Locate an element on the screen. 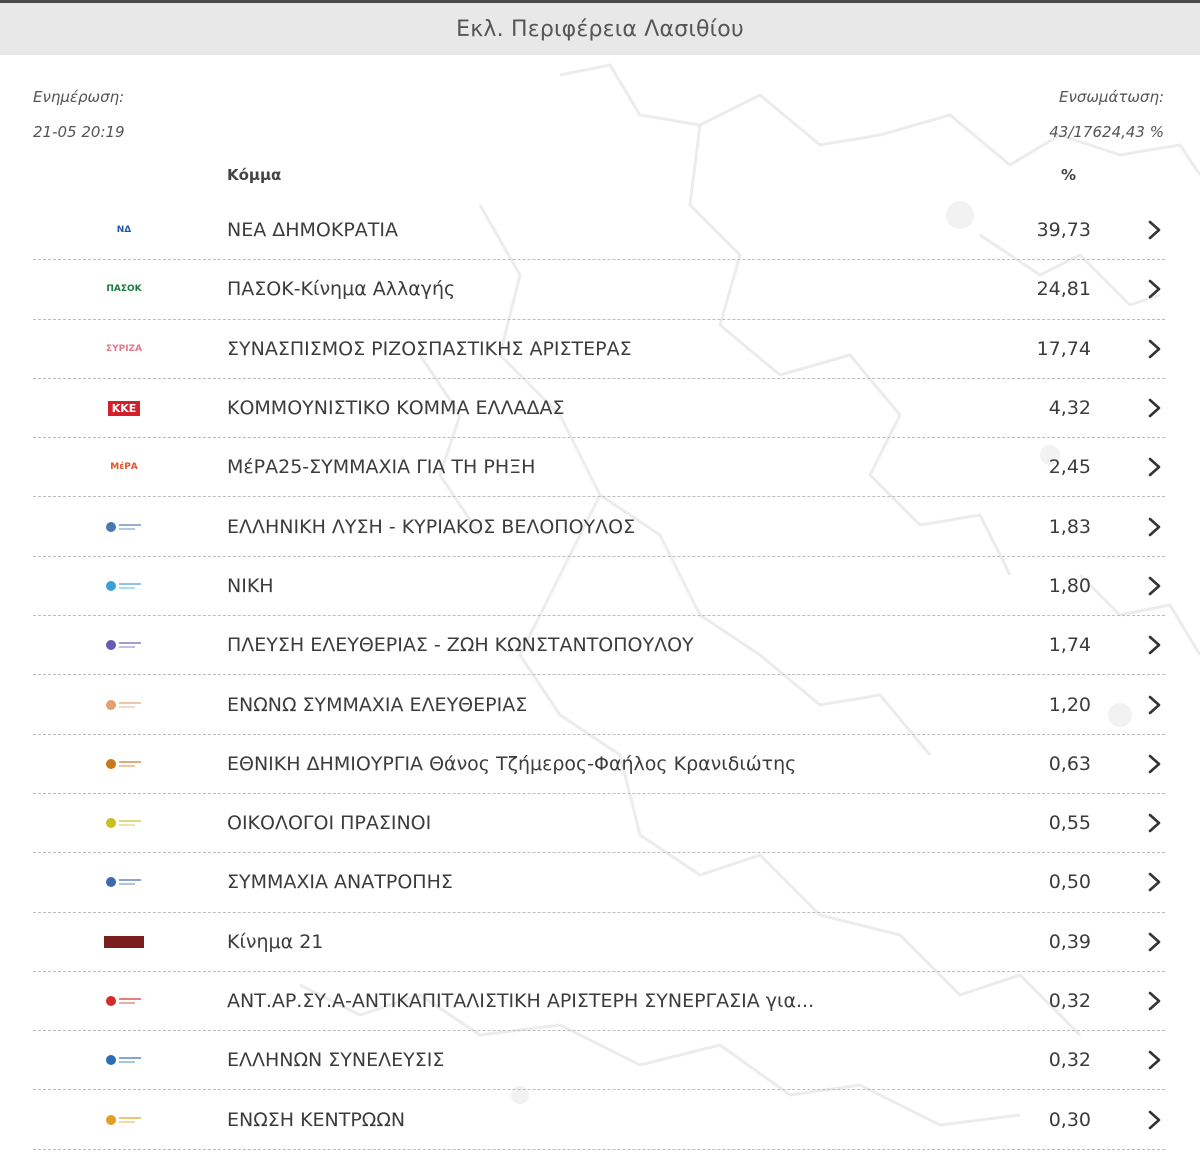 This screenshot has height=1165, width=1200. incorporation-values: 43/17624,43 % is located at coordinates (1106, 132).